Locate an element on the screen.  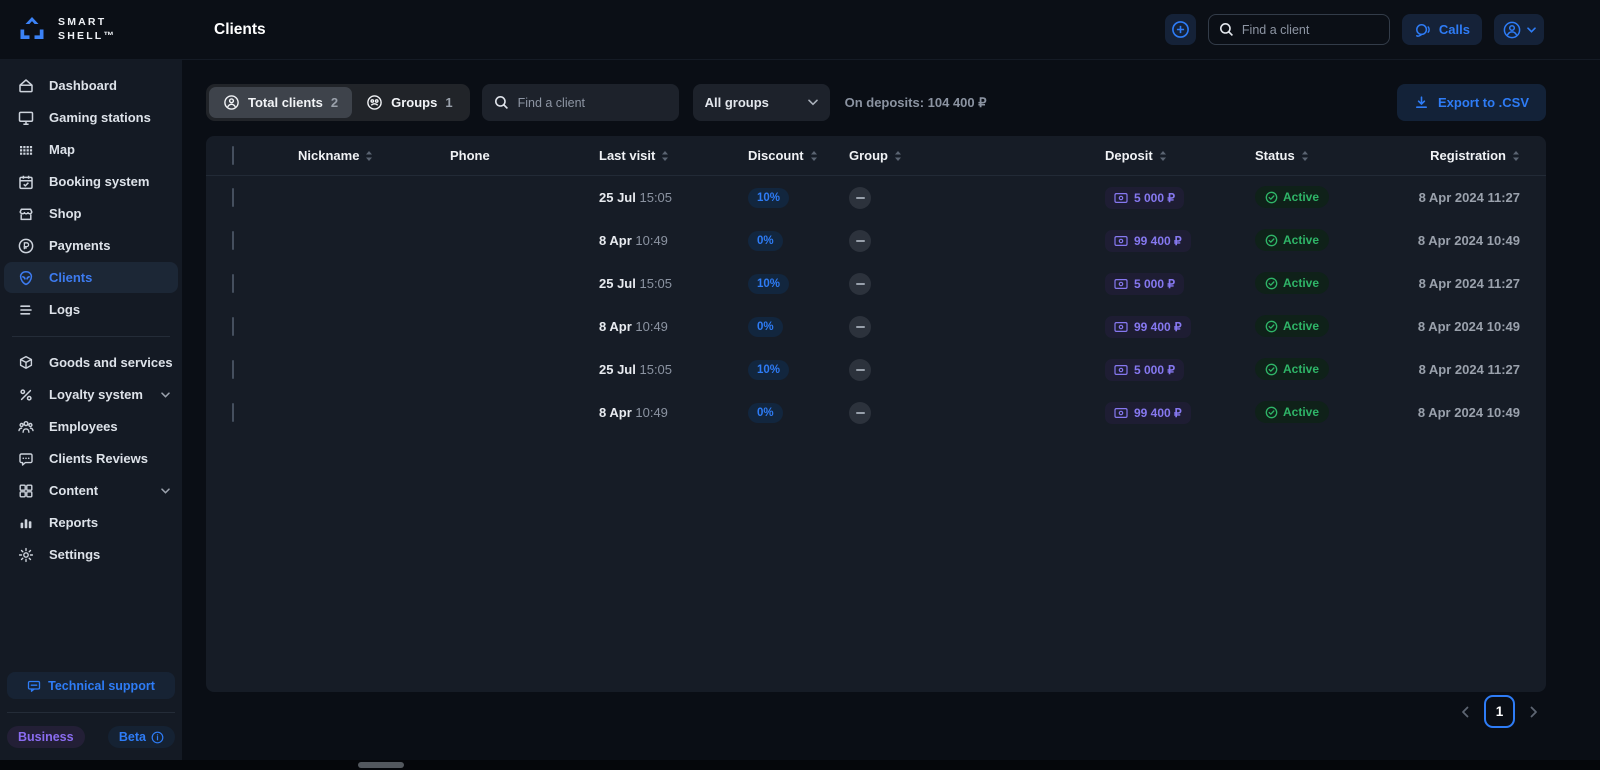
tab-count: 2 is located at coordinates (334, 102).